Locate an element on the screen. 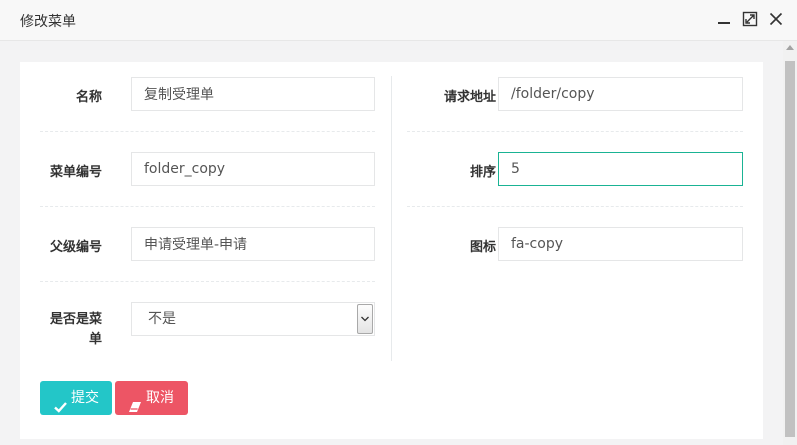  cancel-button: 取消 is located at coordinates (151, 398).